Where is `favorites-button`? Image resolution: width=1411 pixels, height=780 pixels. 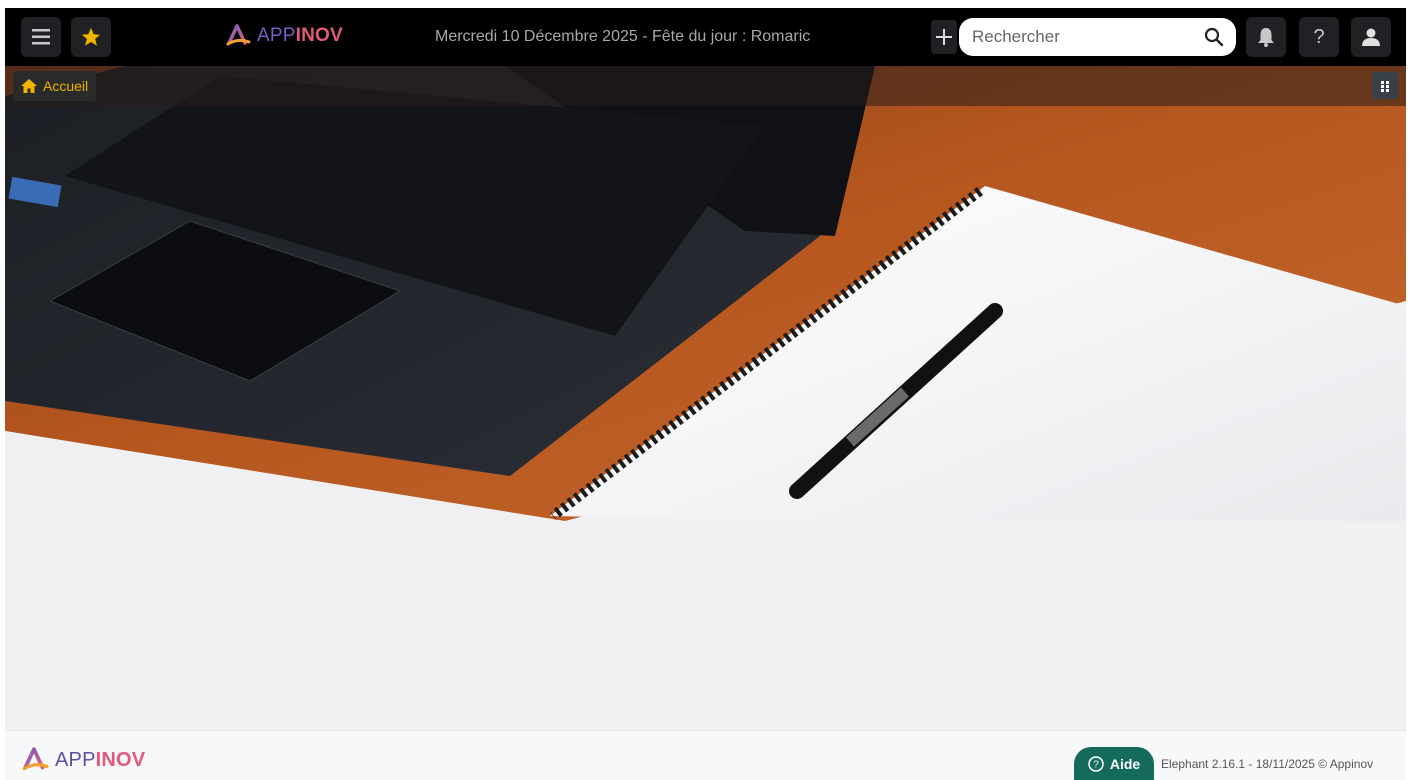
favorites-button is located at coordinates (91, 37).